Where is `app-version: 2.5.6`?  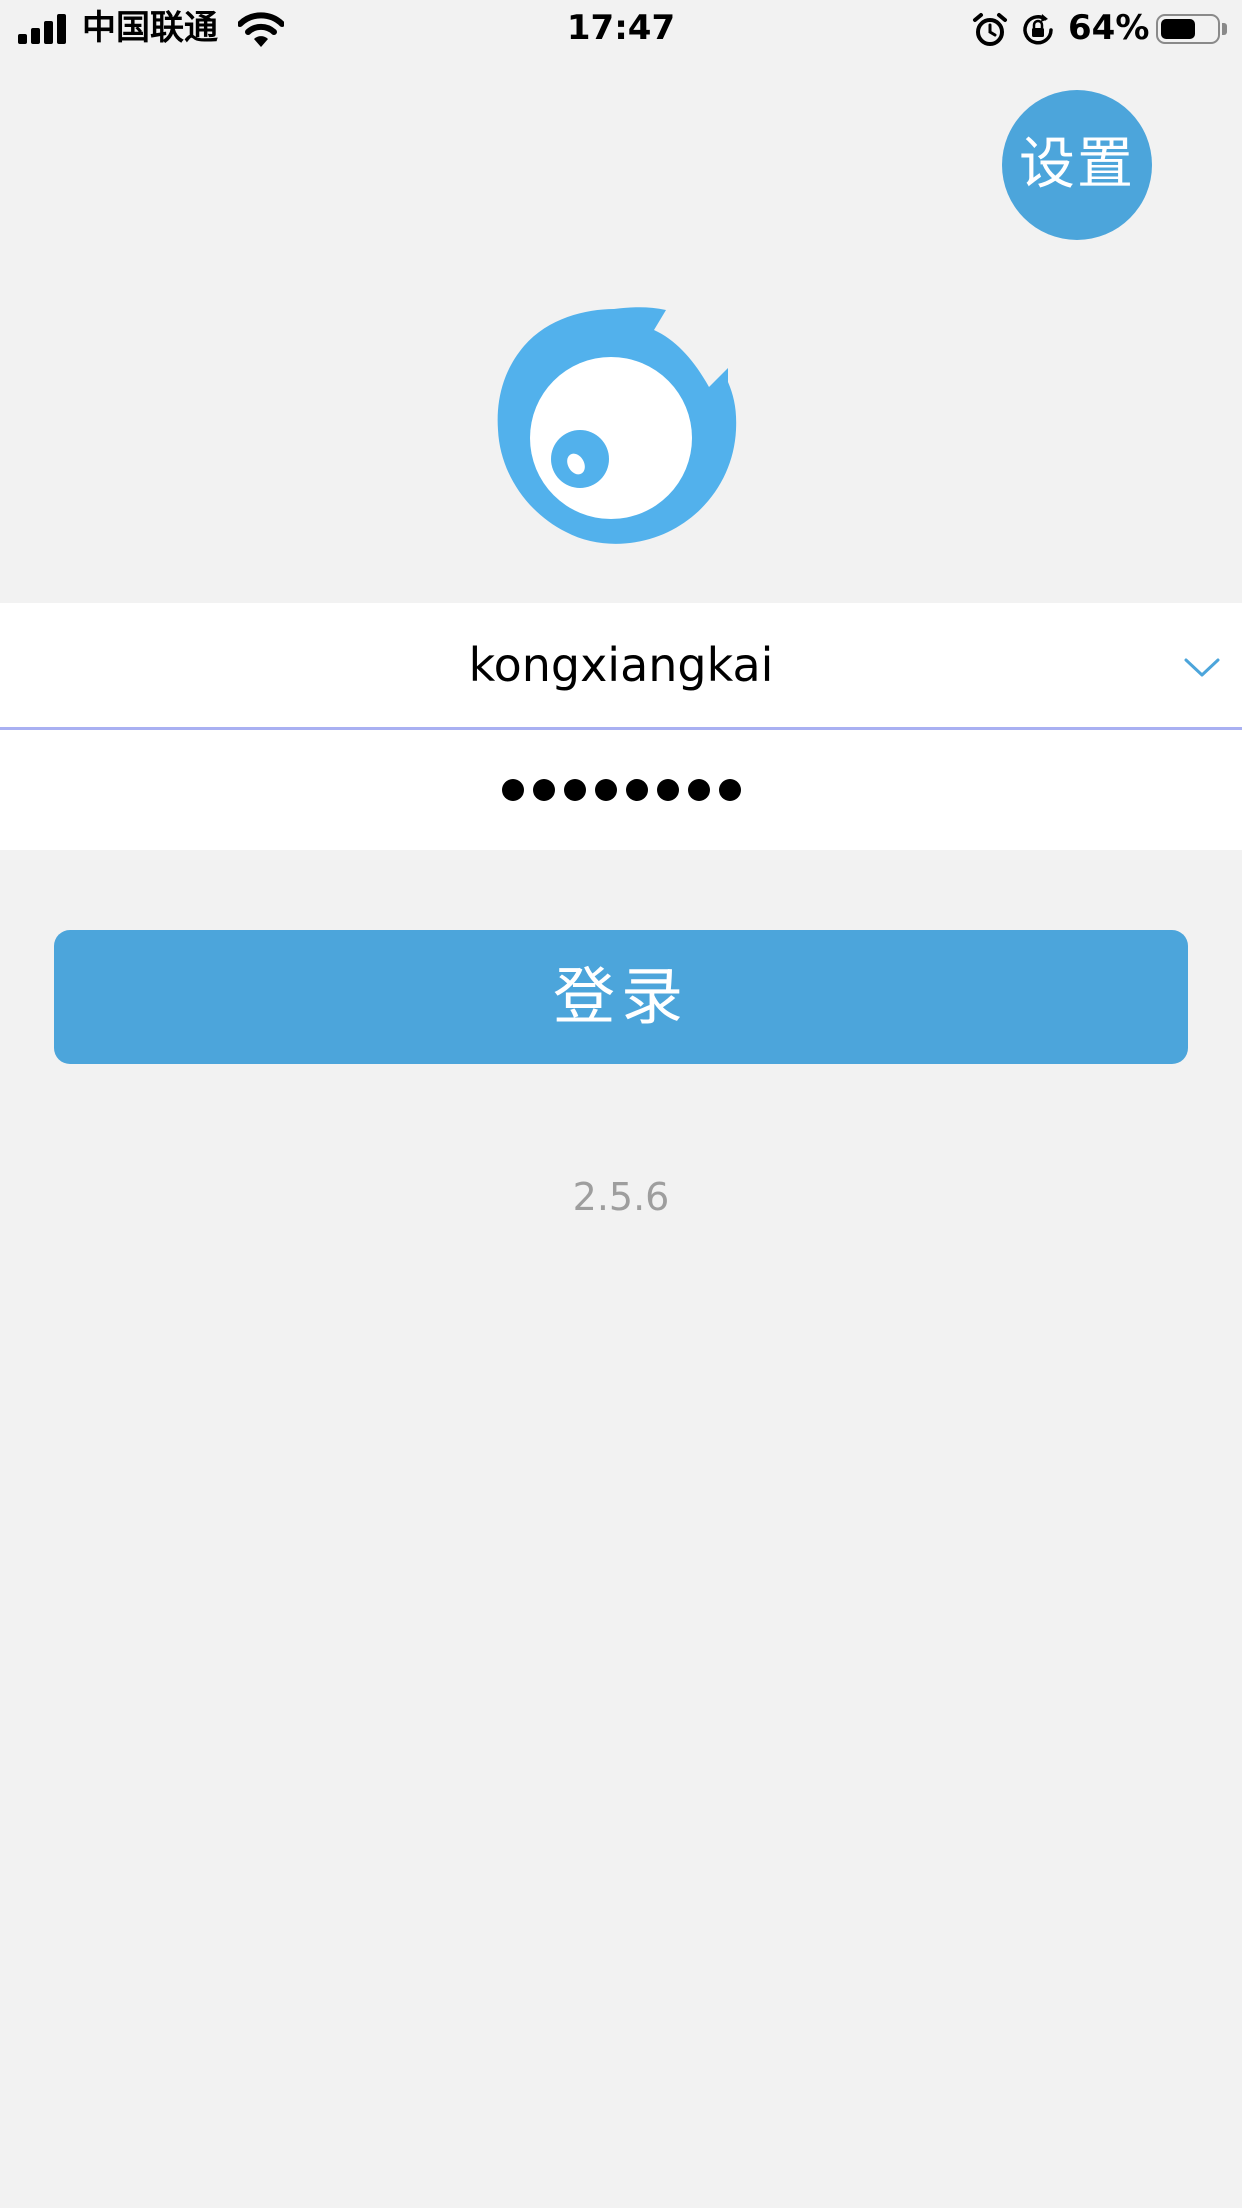
app-version: 2.5.6 is located at coordinates (621, 1197).